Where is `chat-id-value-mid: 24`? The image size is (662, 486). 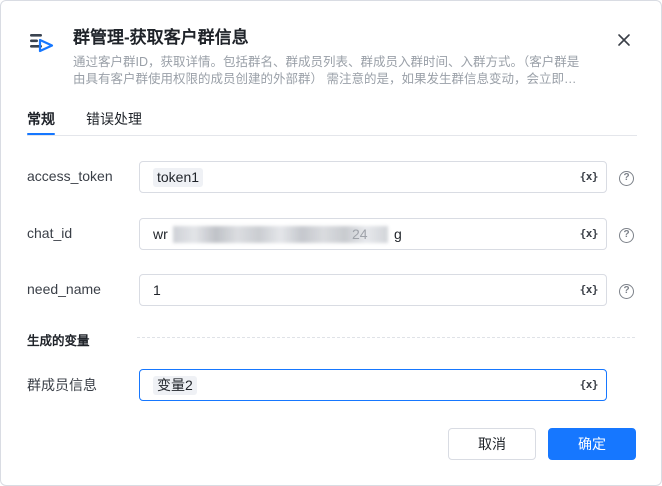 chat-id-value-mid: 24 is located at coordinates (360, 234).